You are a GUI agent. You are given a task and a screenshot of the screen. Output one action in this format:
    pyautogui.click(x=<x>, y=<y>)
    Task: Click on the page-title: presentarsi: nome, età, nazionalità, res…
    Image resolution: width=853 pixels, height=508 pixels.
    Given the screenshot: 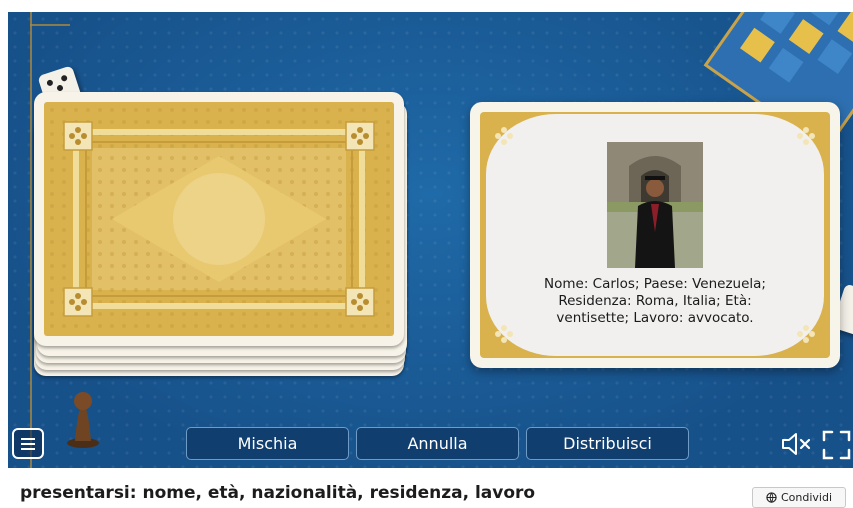 What is the action you would take?
    pyautogui.click(x=278, y=493)
    